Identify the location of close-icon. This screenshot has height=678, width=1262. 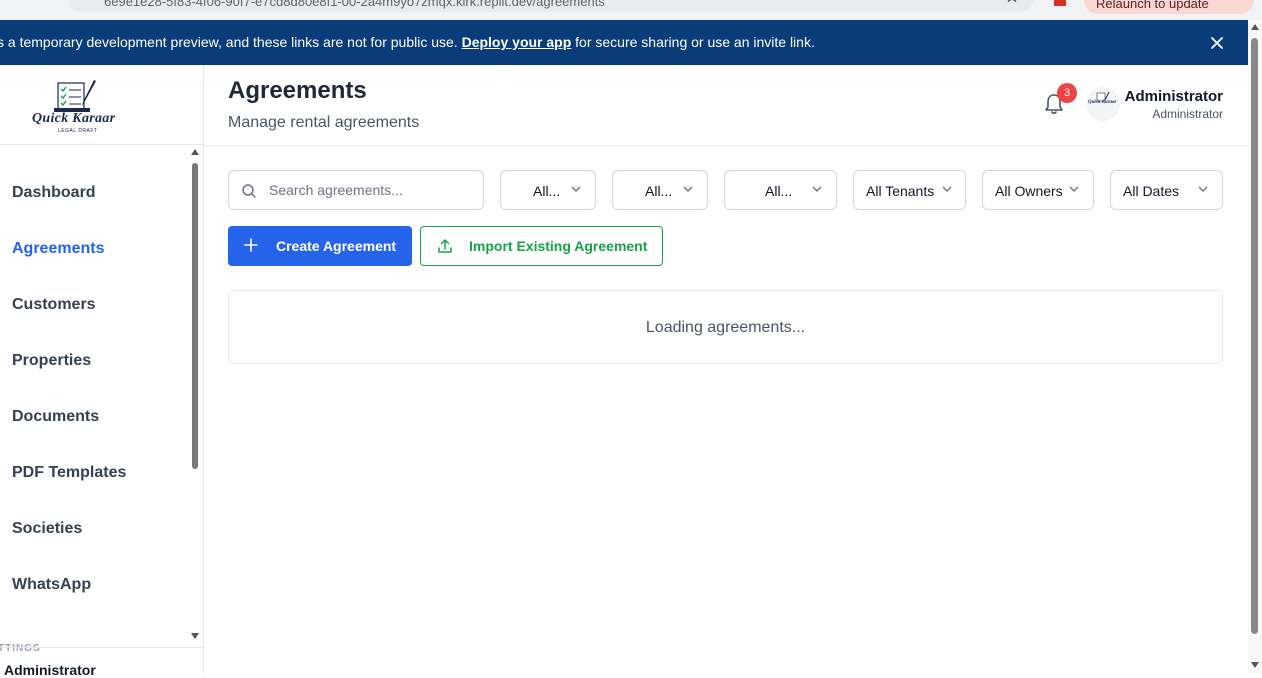
(1217, 43).